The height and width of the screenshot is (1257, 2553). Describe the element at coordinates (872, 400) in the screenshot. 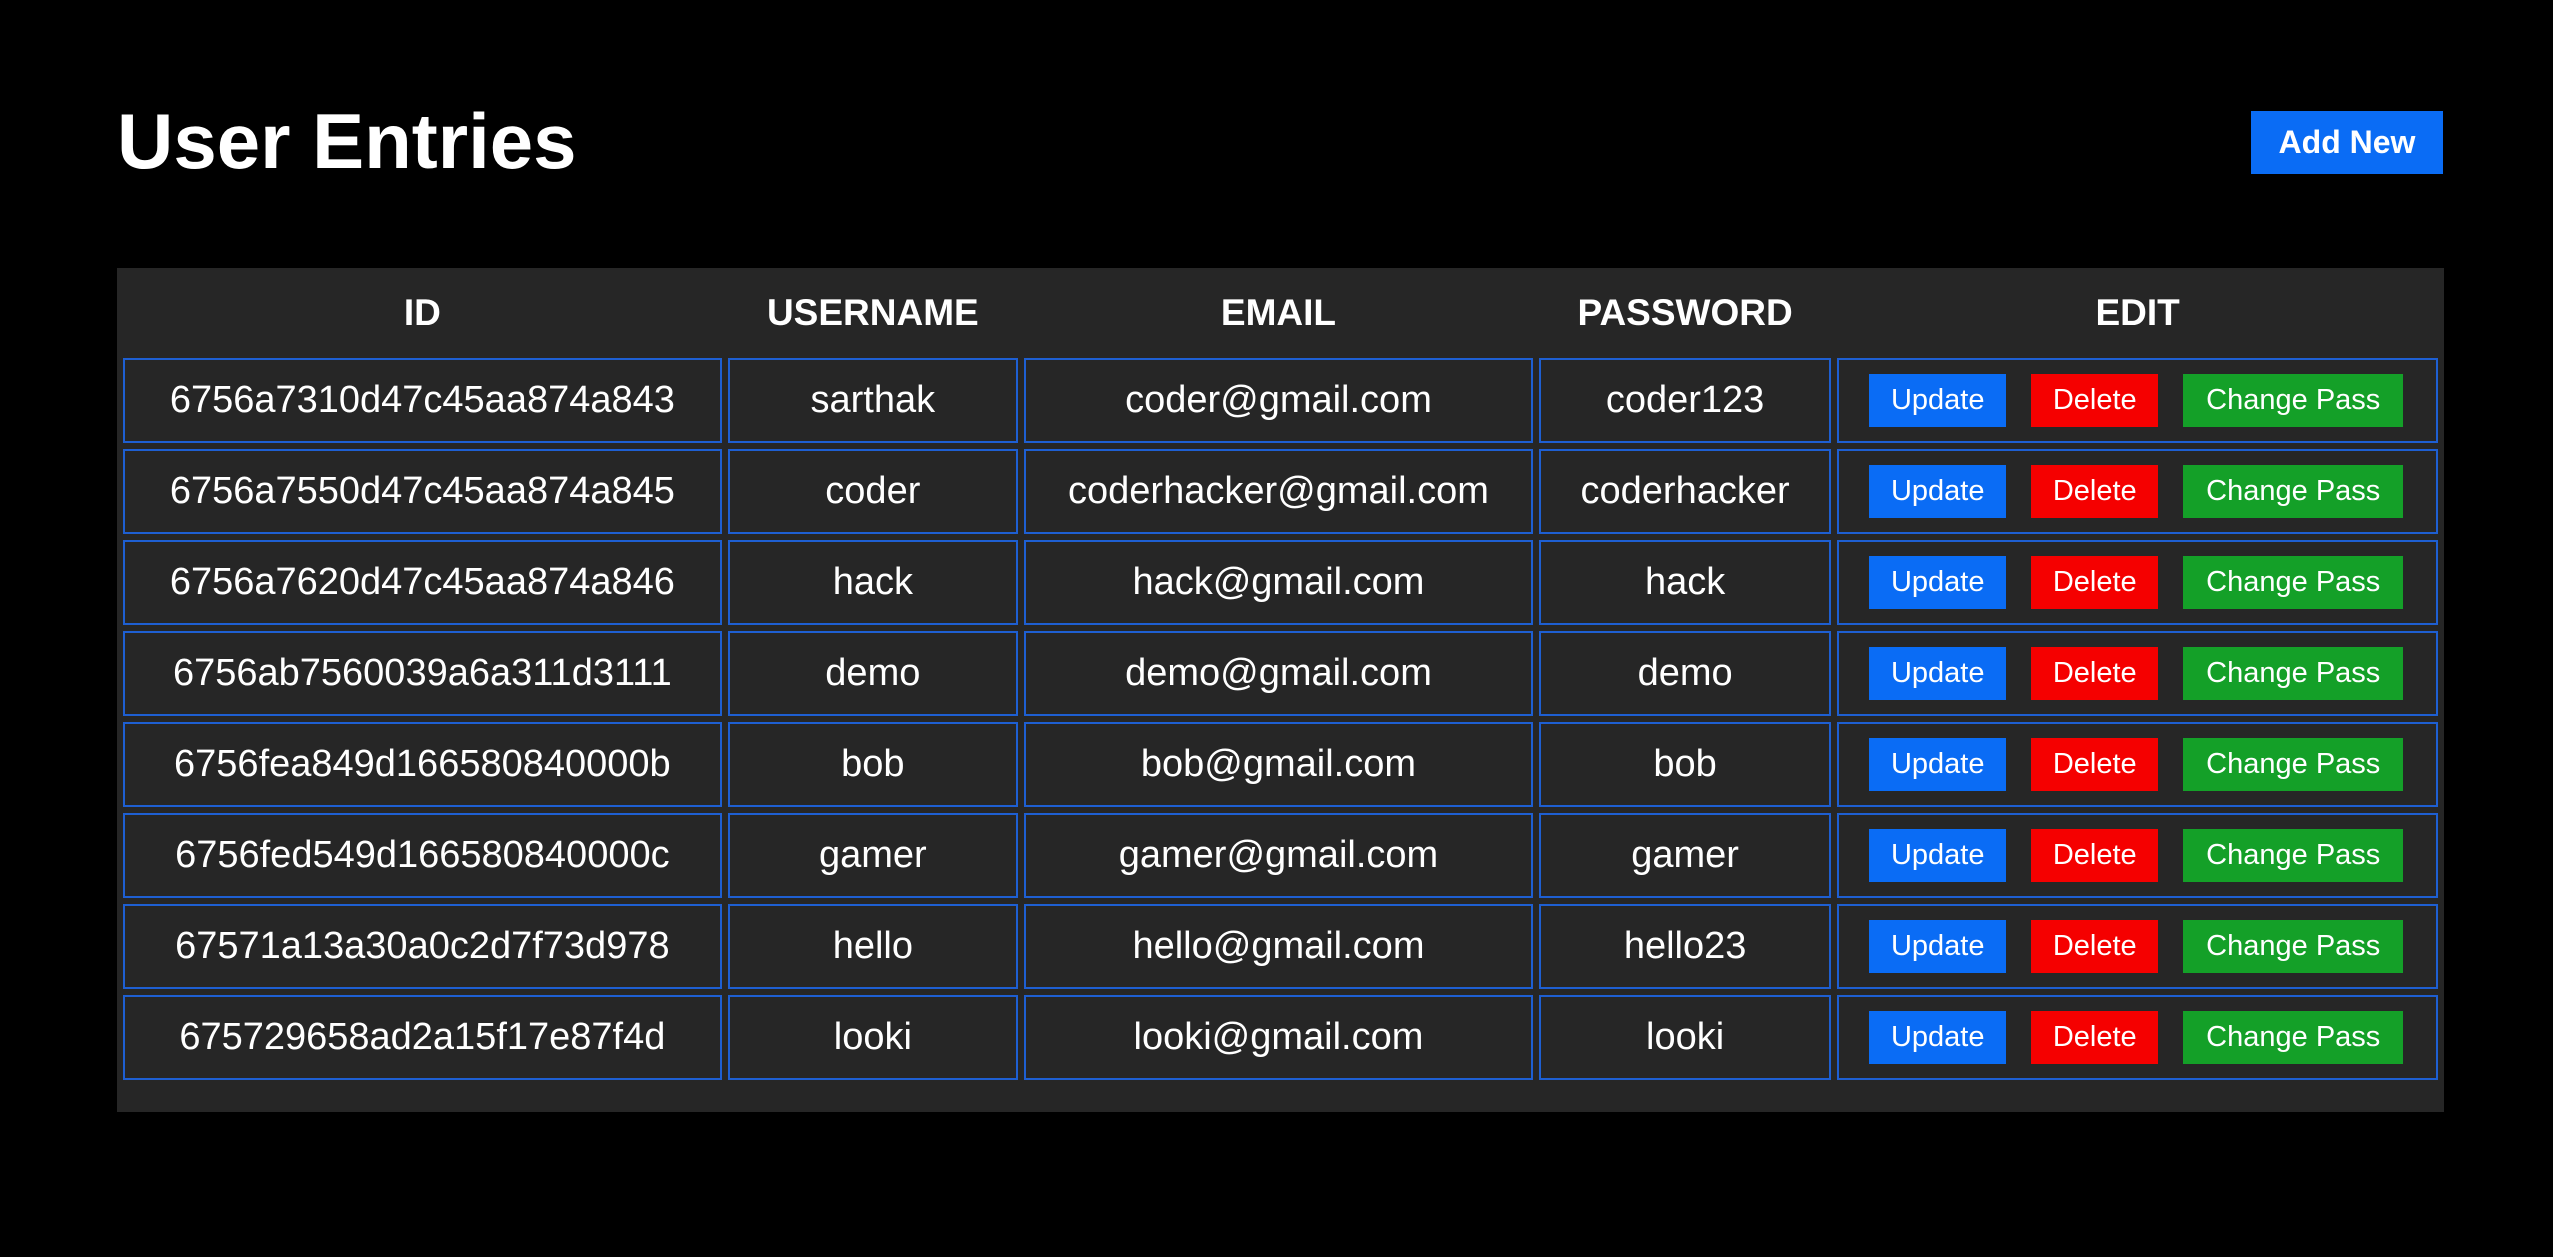

I see `cell-username: sarthak` at that location.